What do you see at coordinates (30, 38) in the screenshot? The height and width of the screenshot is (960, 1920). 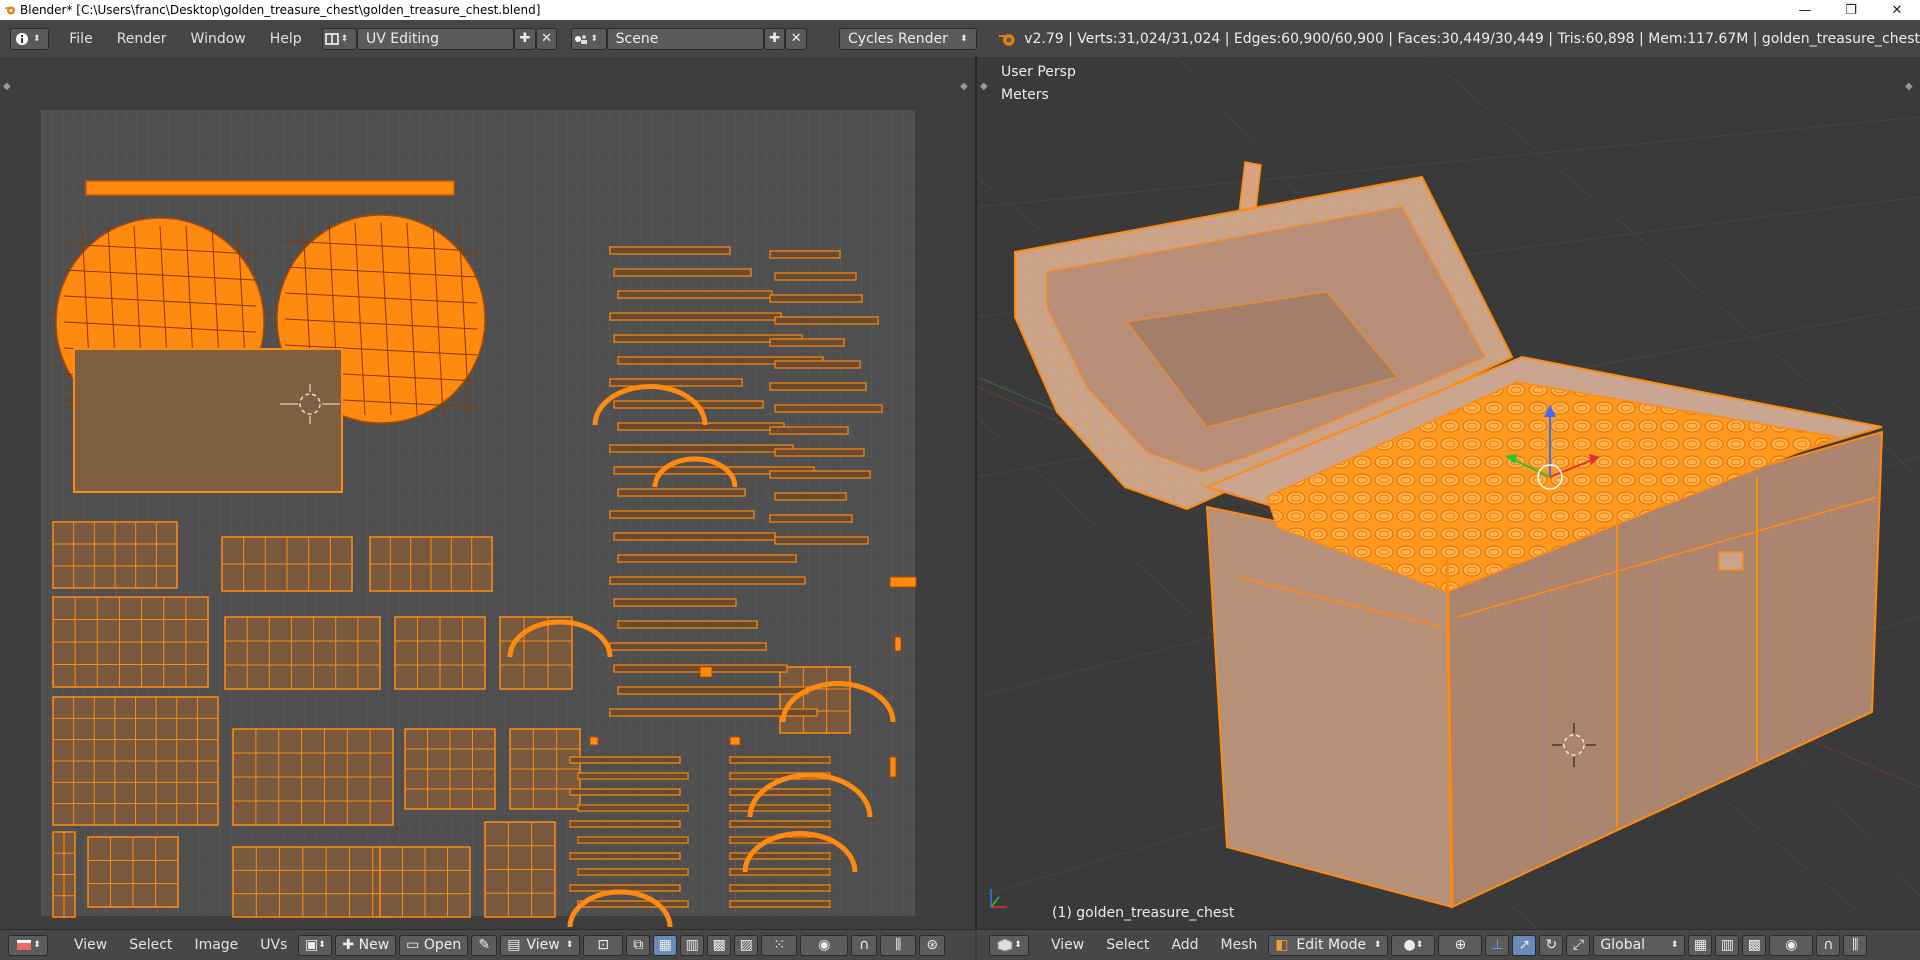 I see `editor-type-info-button: ⬍` at bounding box center [30, 38].